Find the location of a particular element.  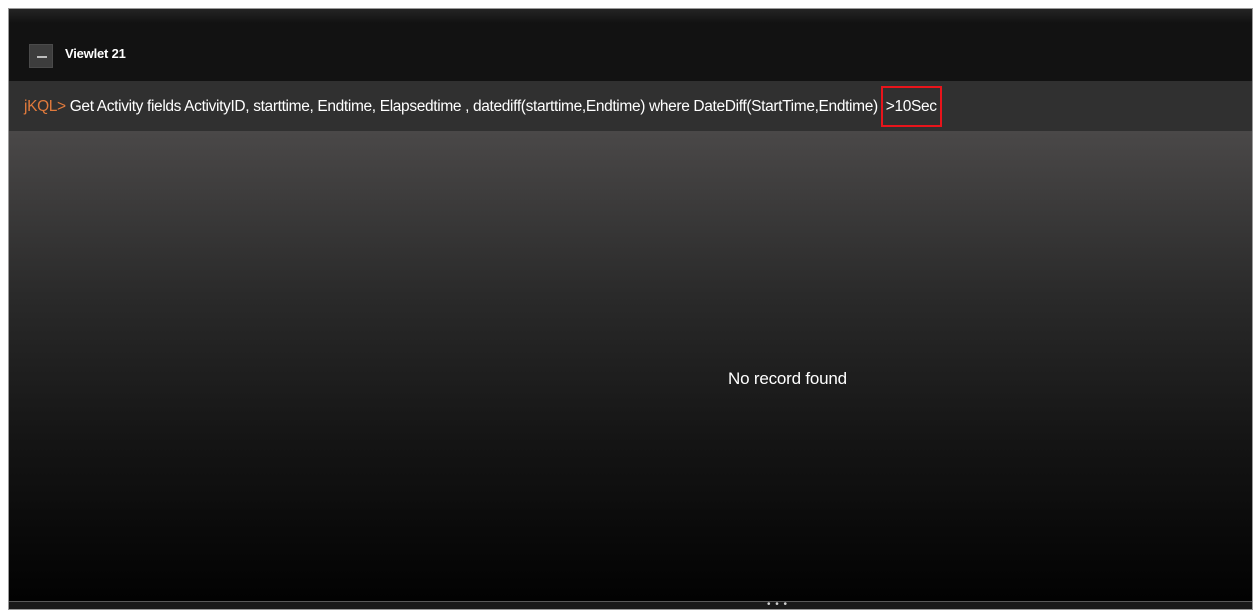

query-prompt: jKQL> is located at coordinates (45, 106).